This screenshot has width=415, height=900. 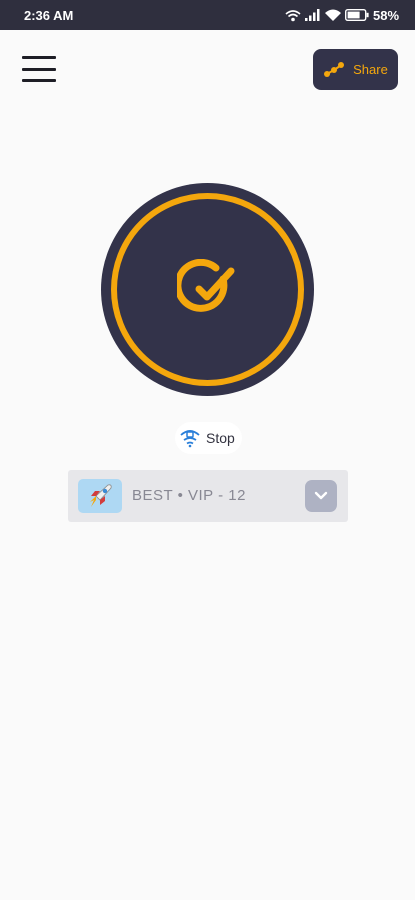 I want to click on dropdown-button, so click(x=321, y=496).